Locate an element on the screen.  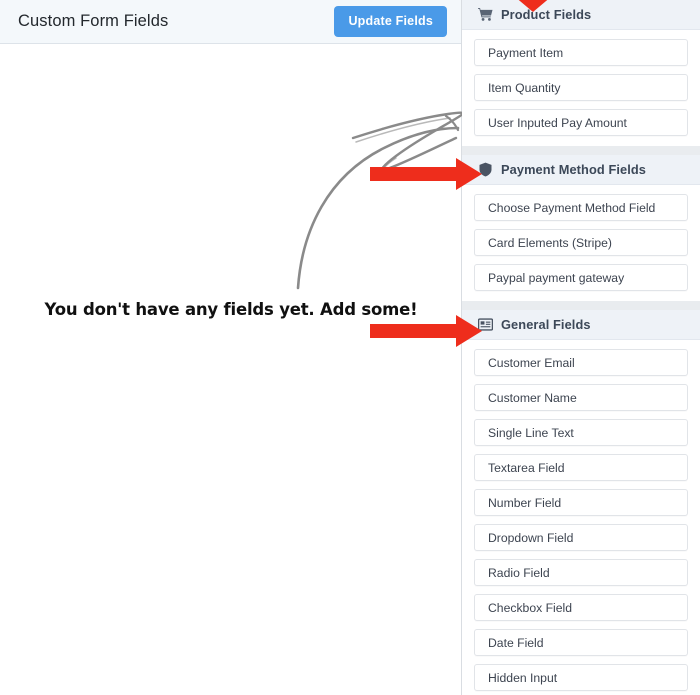
field-item: Customer Name is located at coordinates (581, 397).